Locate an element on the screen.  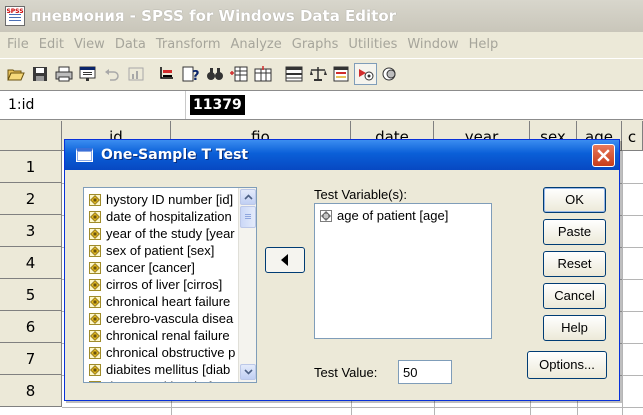
goto-case-icon is located at coordinates (166, 74).